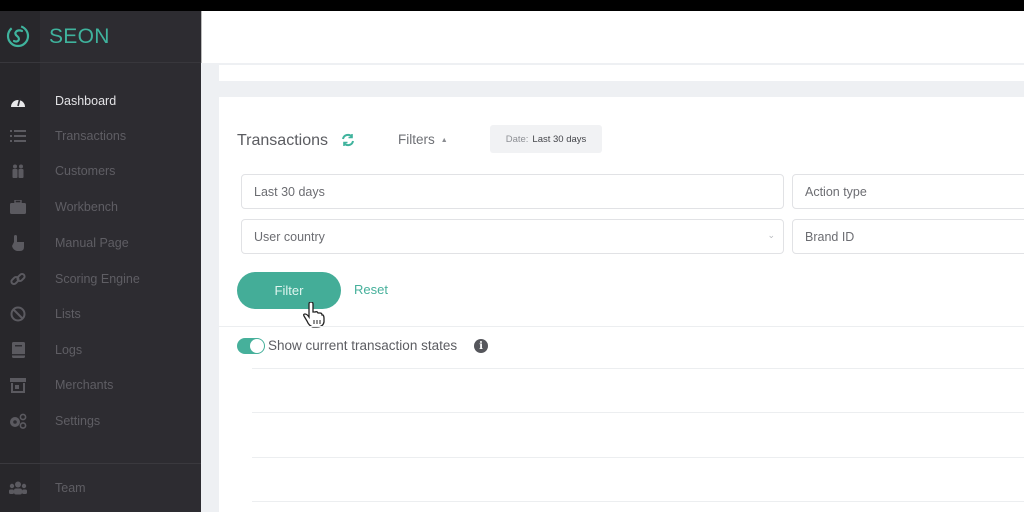  Describe the element at coordinates (79, 36) in the screenshot. I see `brand-name: SEON` at that location.